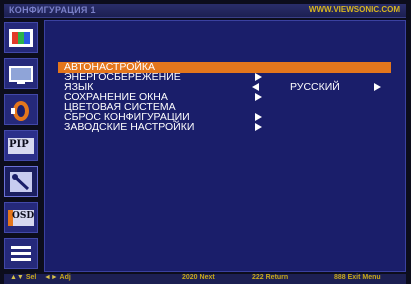 The width and height of the screenshot is (411, 284). What do you see at coordinates (52, 10) in the screenshot?
I see `menu-title: КОНФИГУРАЦИЯ 1` at bounding box center [52, 10].